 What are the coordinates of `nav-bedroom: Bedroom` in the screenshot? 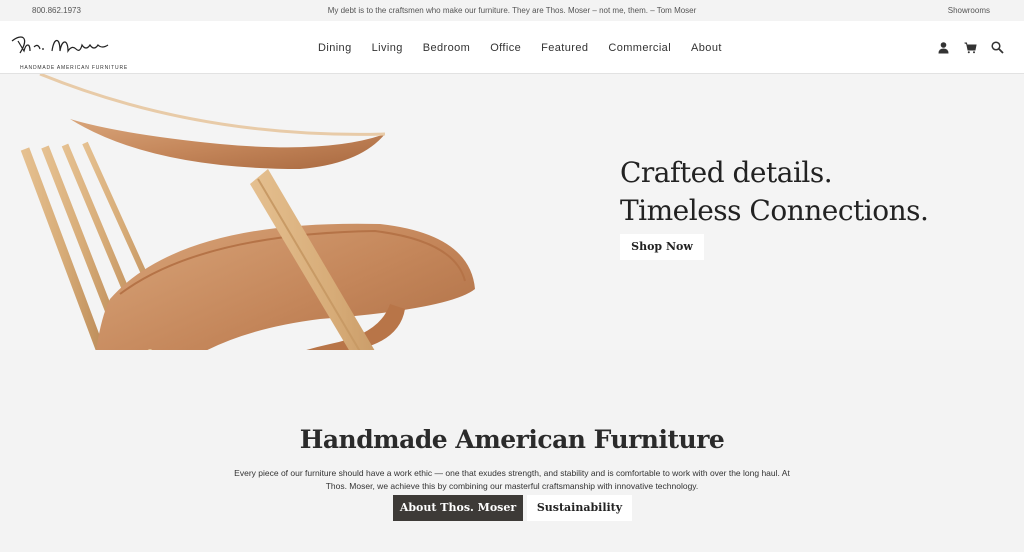 It's located at (446, 48).